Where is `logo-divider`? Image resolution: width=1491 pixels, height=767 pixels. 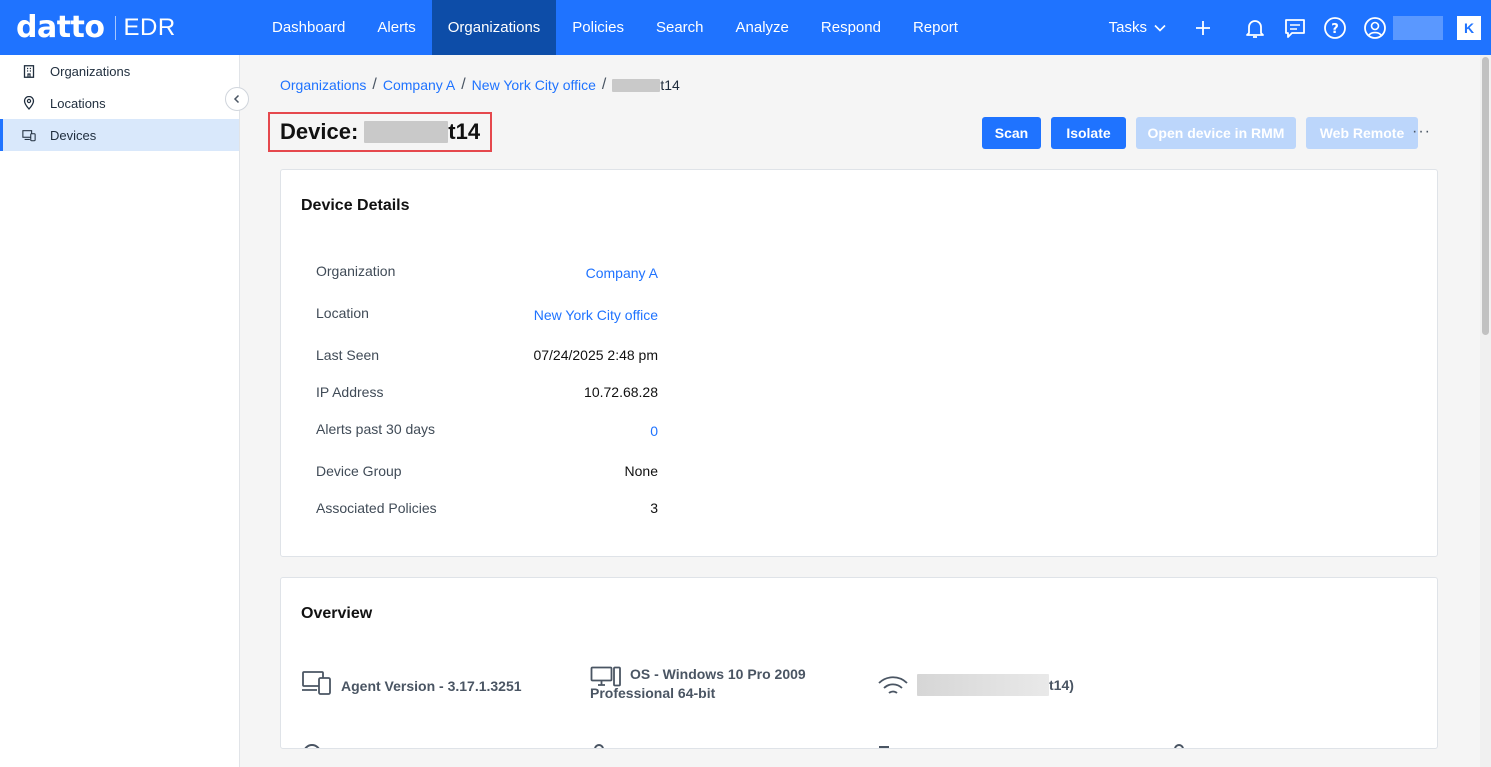 logo-divider is located at coordinates (115, 27).